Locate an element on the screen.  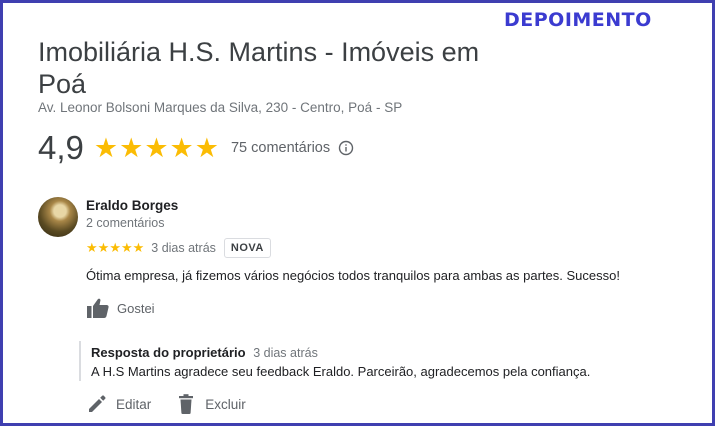
trash-icon is located at coordinates (186, 404).